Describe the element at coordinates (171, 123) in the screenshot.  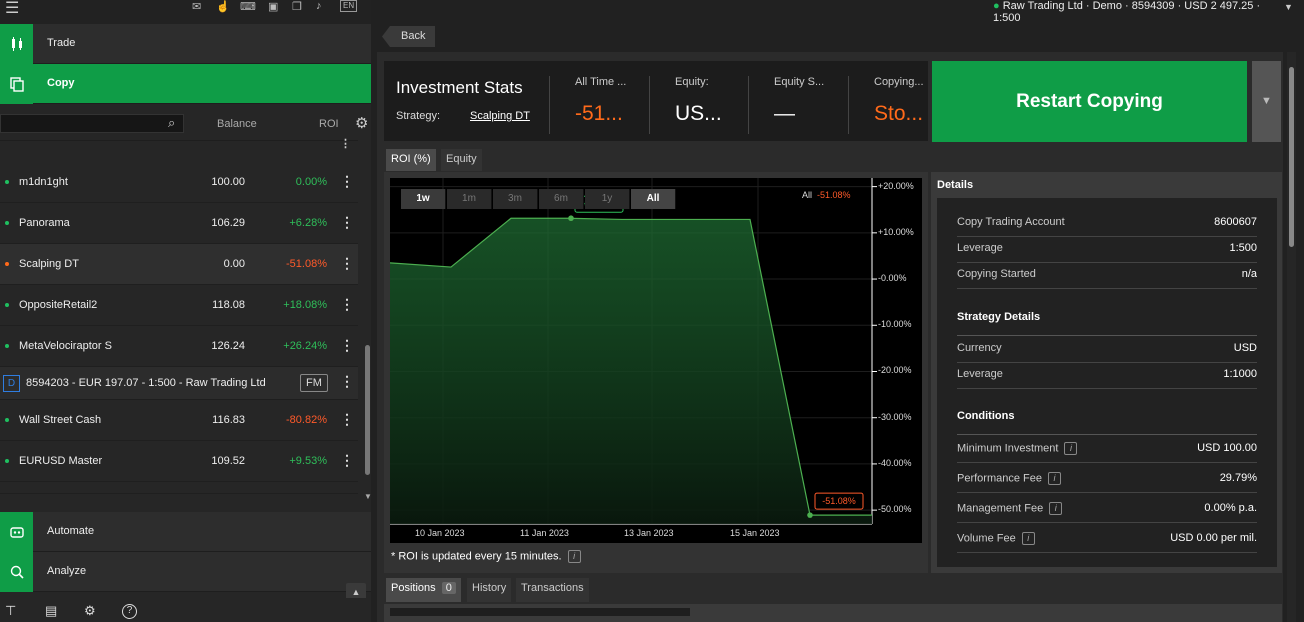
I see `search-icon: ⌕` at that location.